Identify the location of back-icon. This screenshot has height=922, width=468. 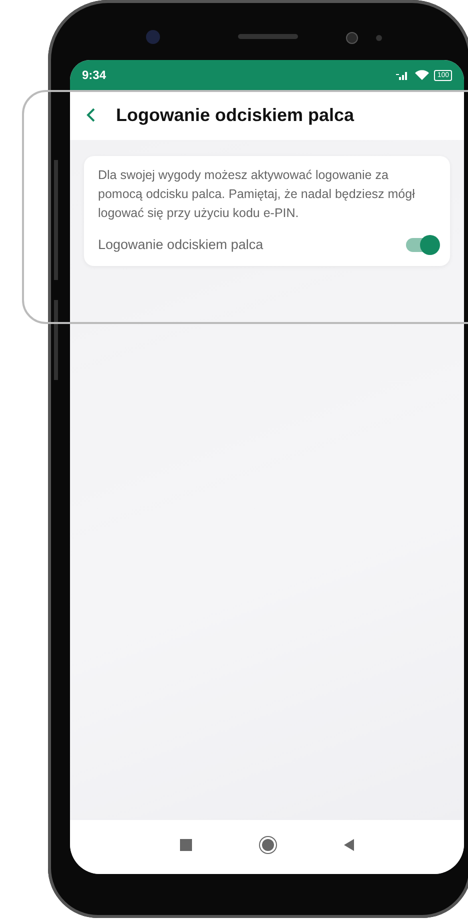
(91, 115).